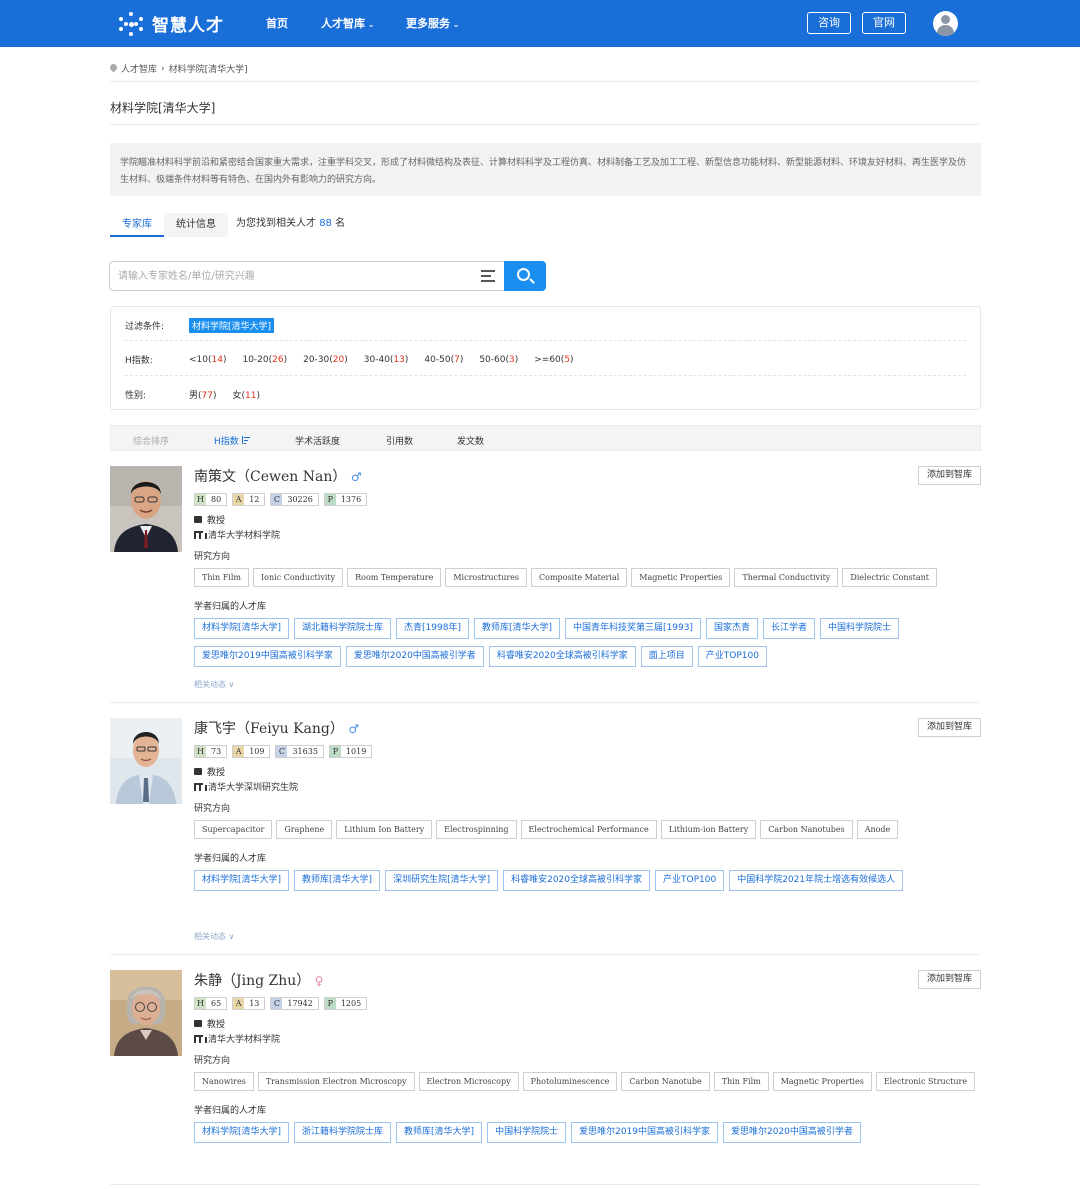 This screenshot has width=1080, height=1189. Describe the element at coordinates (278, 476) in the screenshot. I see `expert-name: 南策文（Cewen Nan） ♂` at that location.